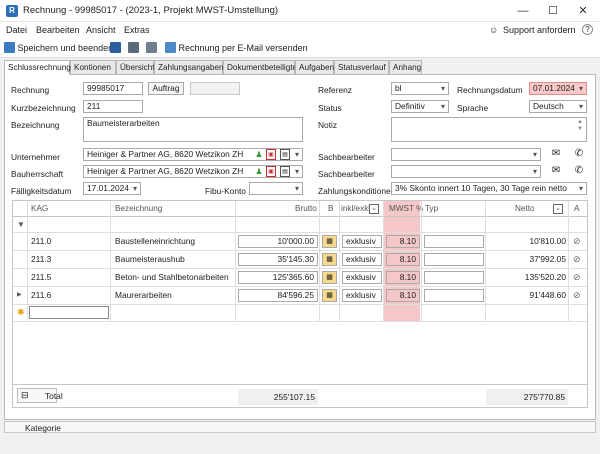 This screenshot has width=600, height=454. I want to click on new-row: ✱, so click(300, 313).